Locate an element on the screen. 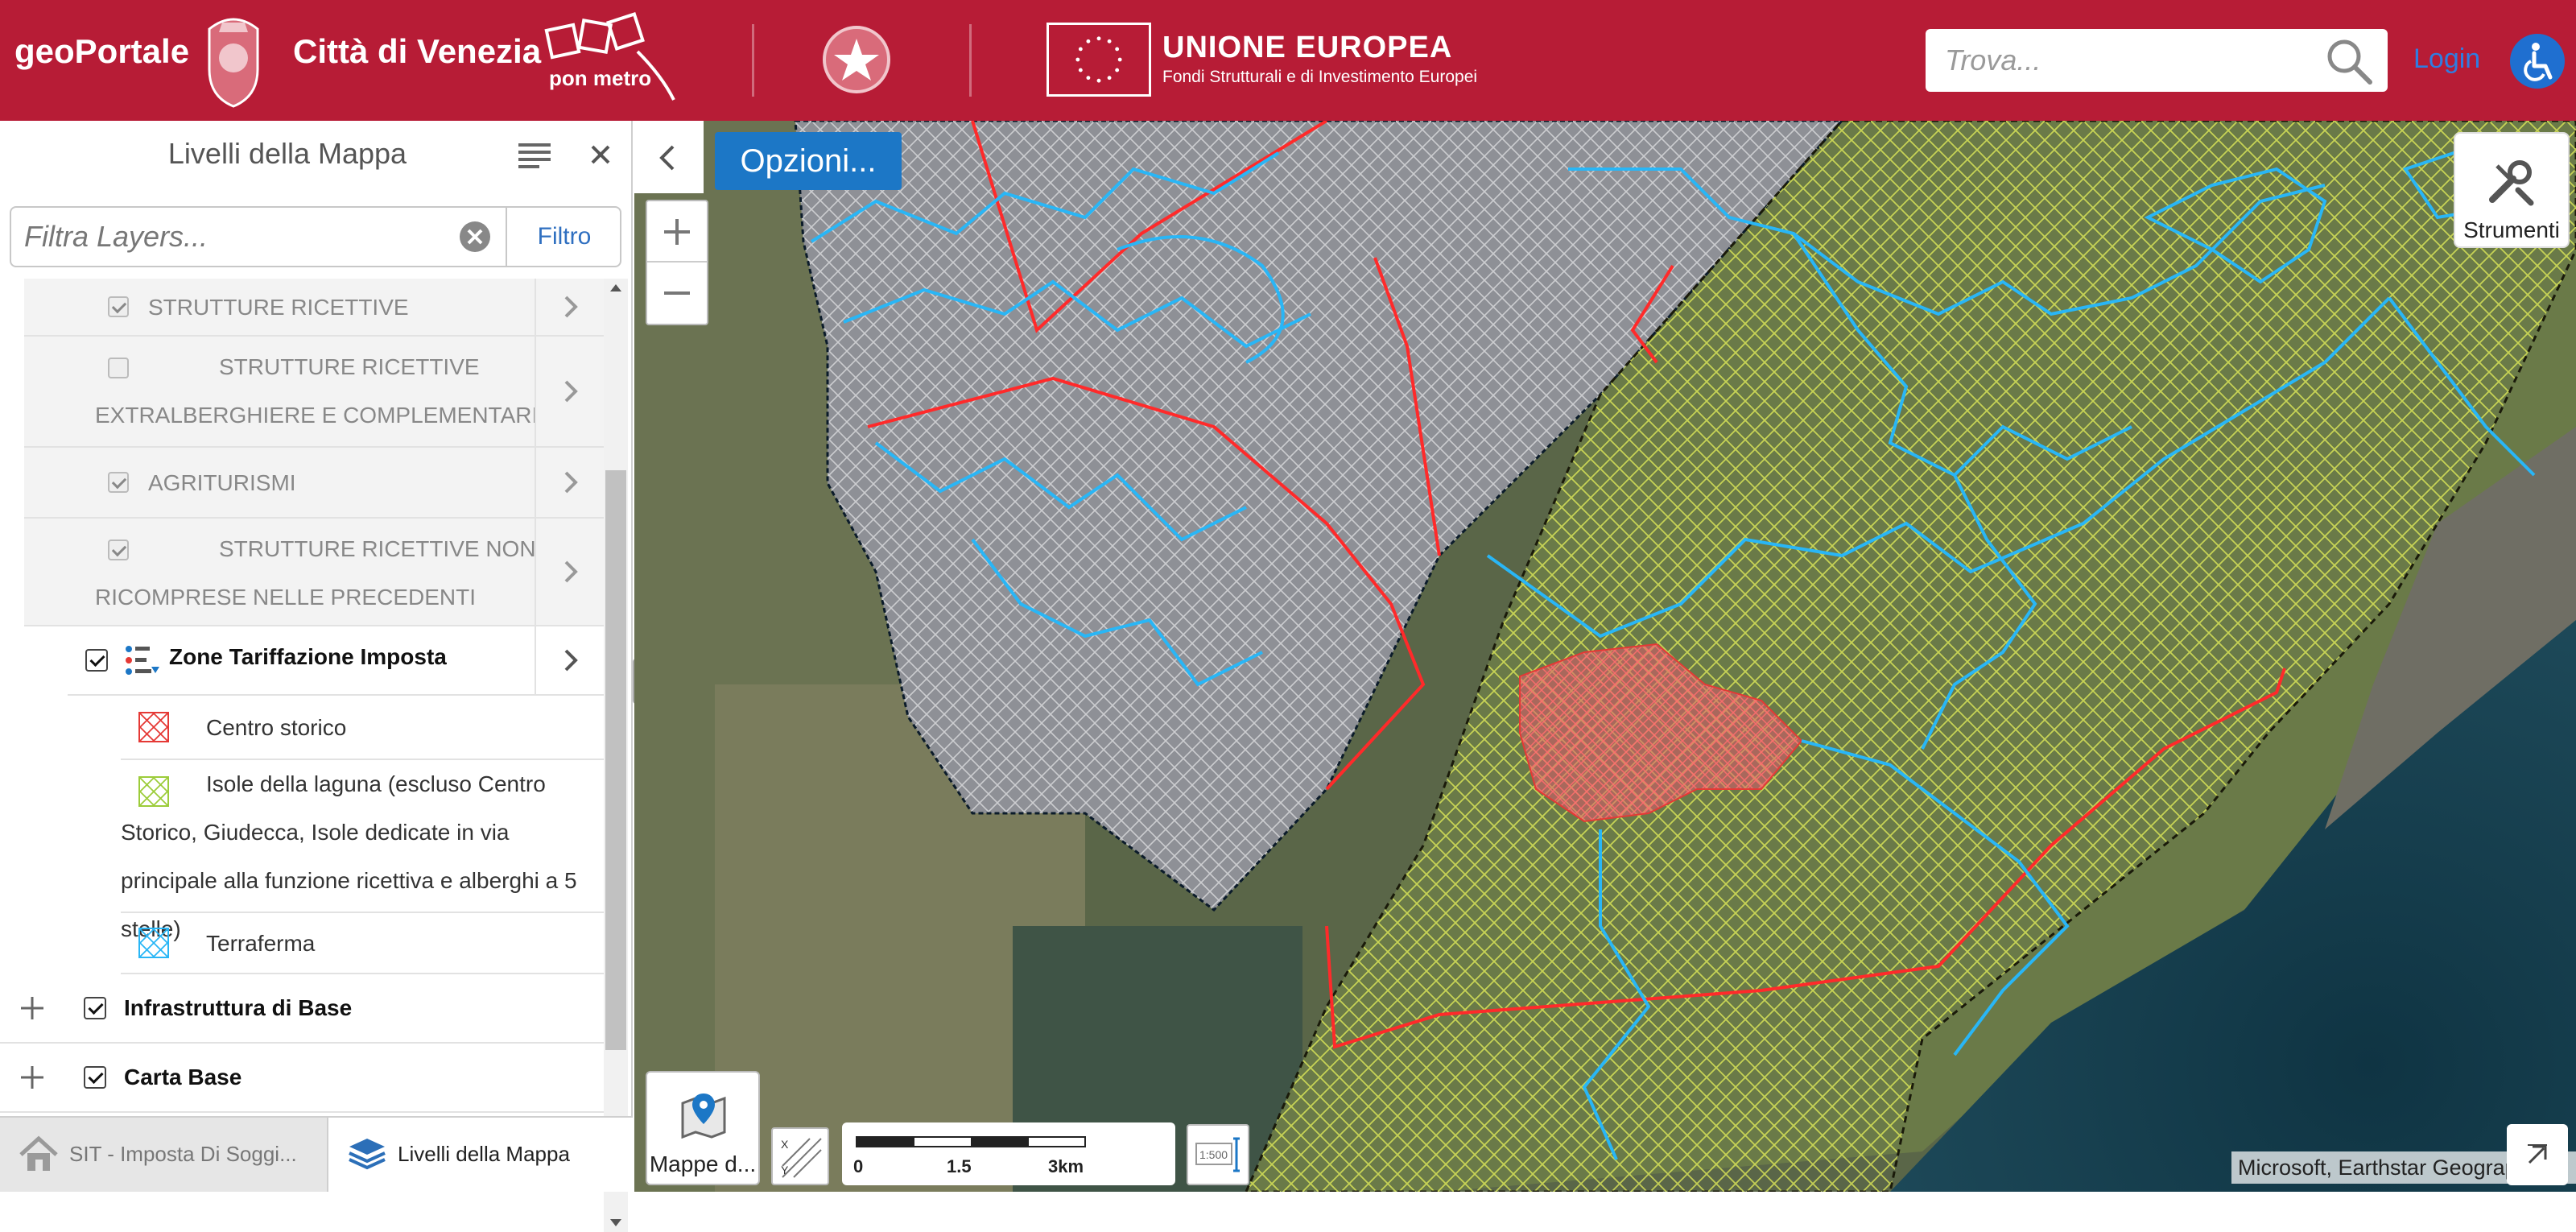 The height and width of the screenshot is (1232, 2576). city-brand: Città di Venezia is located at coordinates (417, 51).